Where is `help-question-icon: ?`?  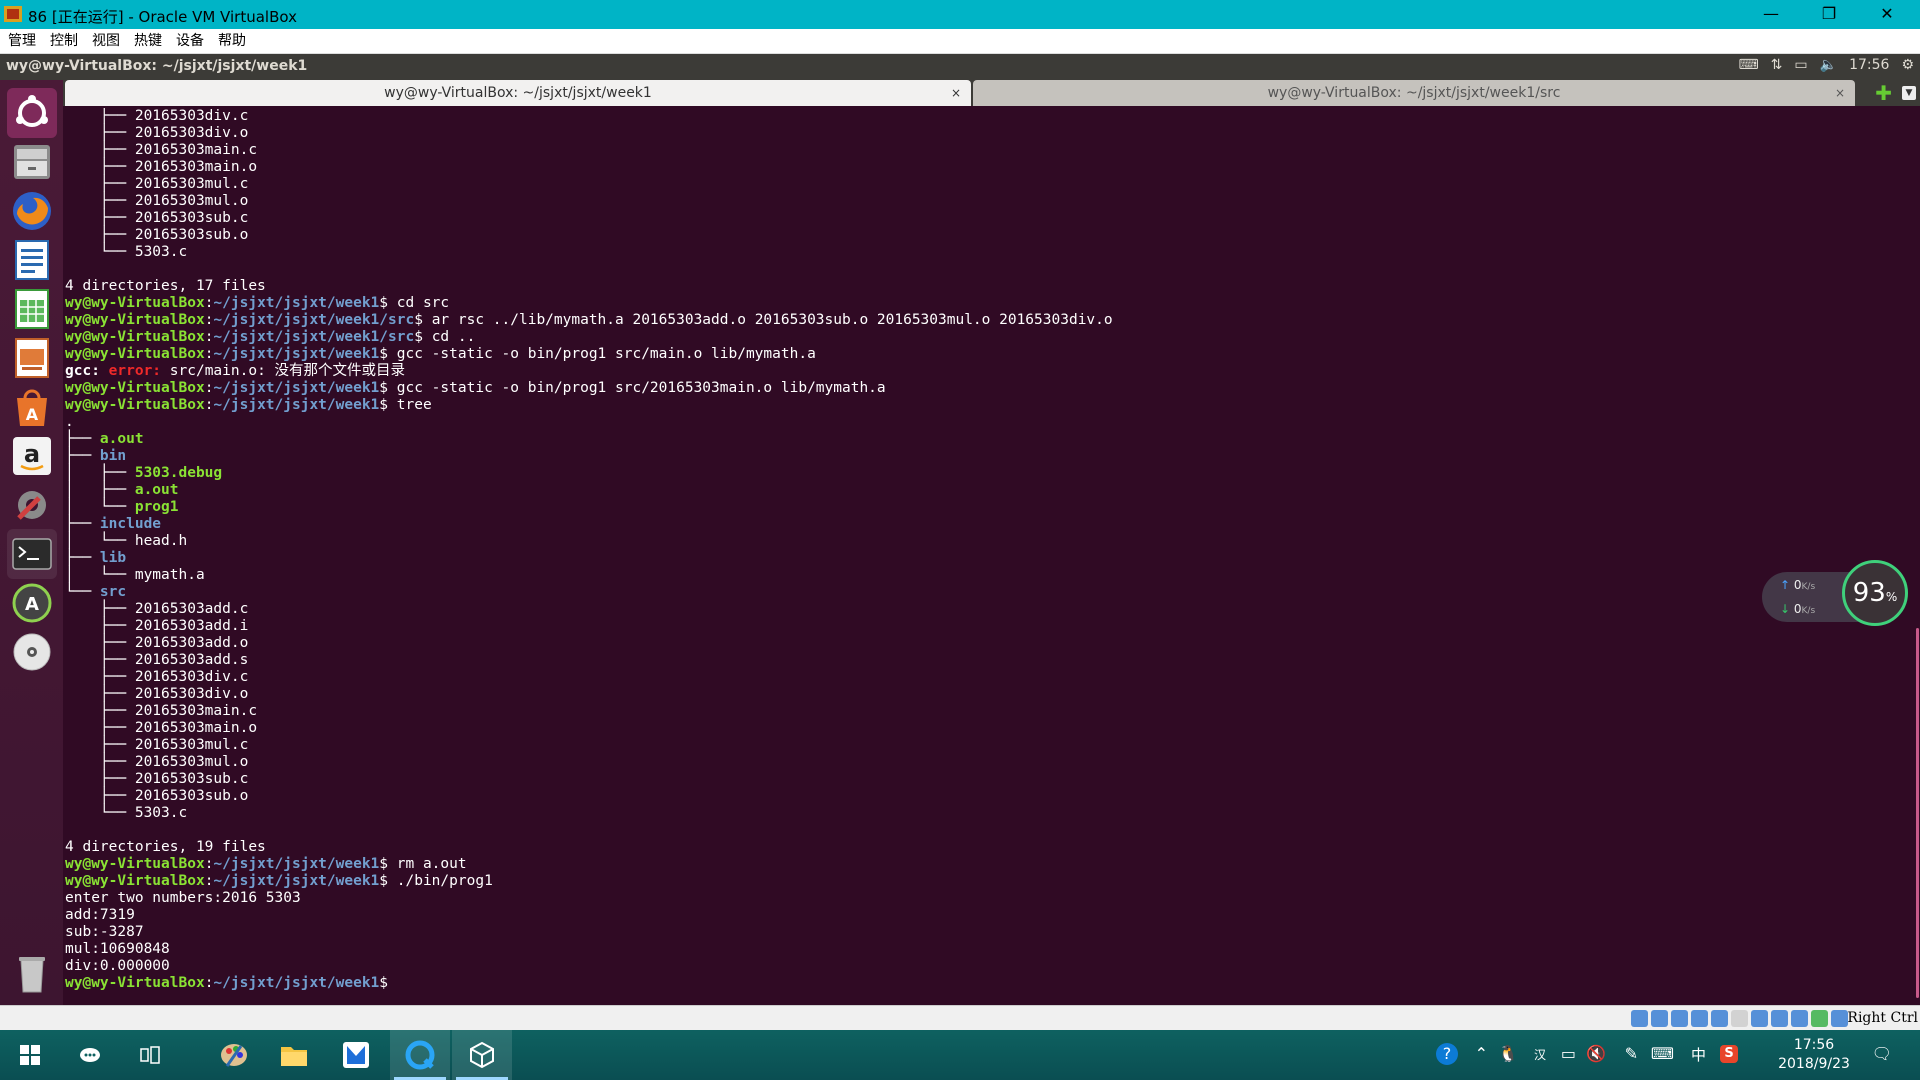
help-question-icon: ? is located at coordinates (1447, 1054).